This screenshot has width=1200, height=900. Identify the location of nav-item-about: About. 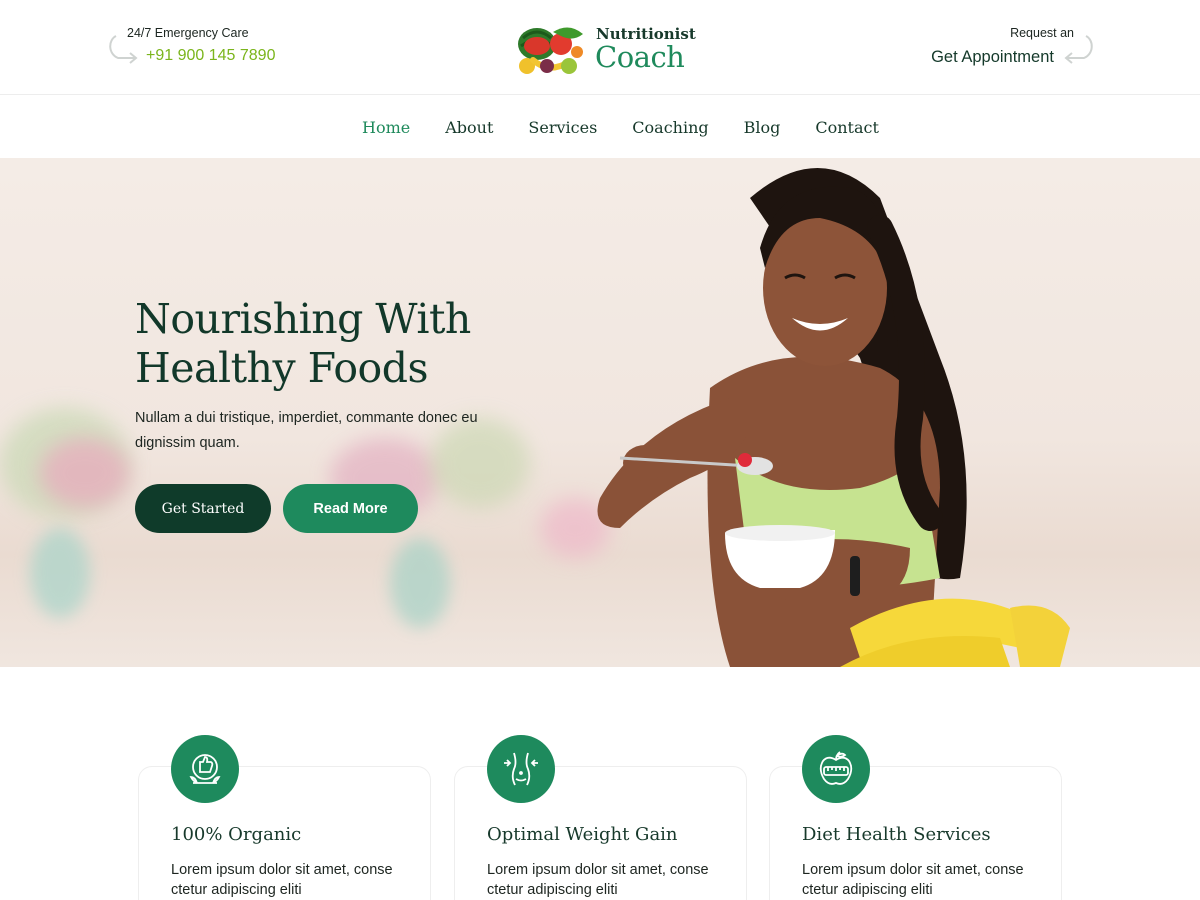
(469, 127).